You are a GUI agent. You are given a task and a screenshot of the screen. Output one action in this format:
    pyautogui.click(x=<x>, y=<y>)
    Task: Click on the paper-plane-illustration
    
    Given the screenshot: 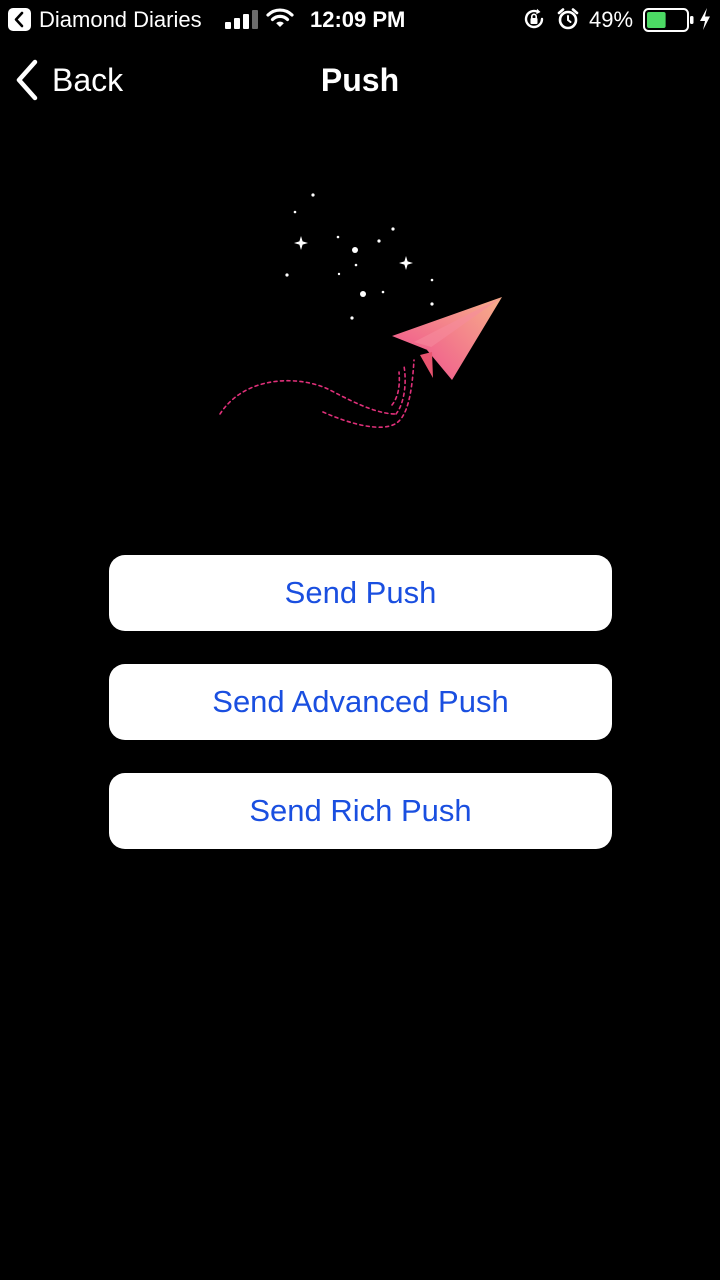 What is the action you would take?
    pyautogui.click(x=360, y=310)
    